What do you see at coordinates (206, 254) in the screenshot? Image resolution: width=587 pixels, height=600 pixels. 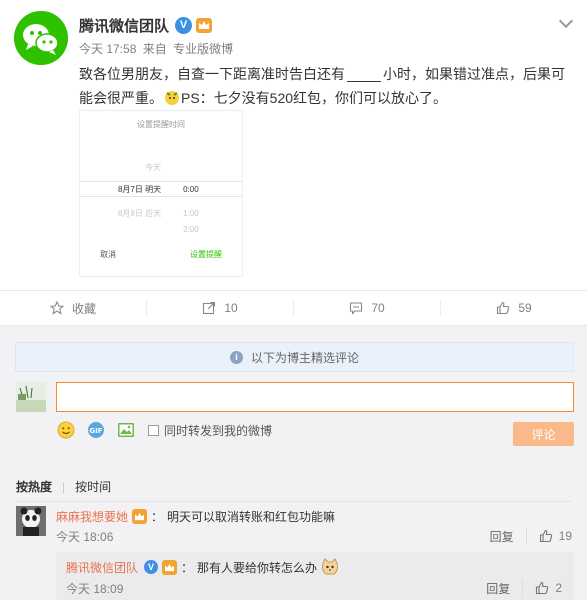 I see `picker-confirm: 设置提醒` at bounding box center [206, 254].